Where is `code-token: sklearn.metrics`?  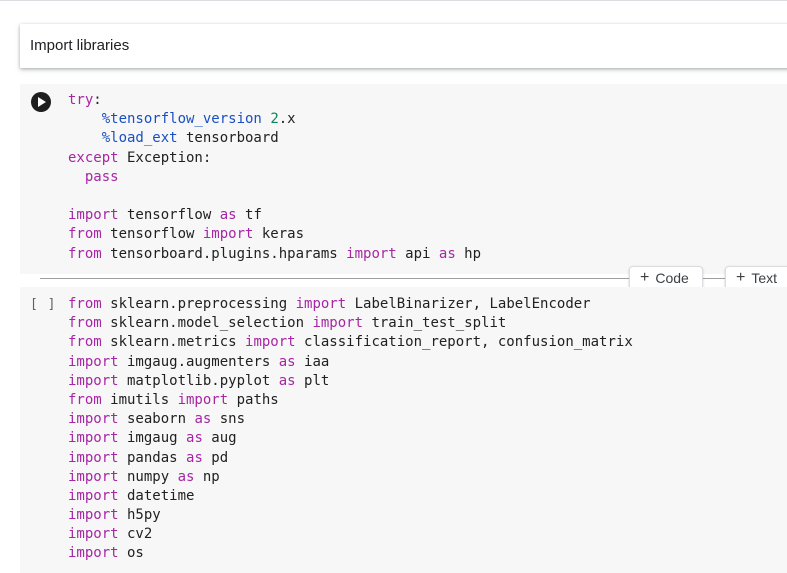 code-token: sklearn.metrics is located at coordinates (173, 342).